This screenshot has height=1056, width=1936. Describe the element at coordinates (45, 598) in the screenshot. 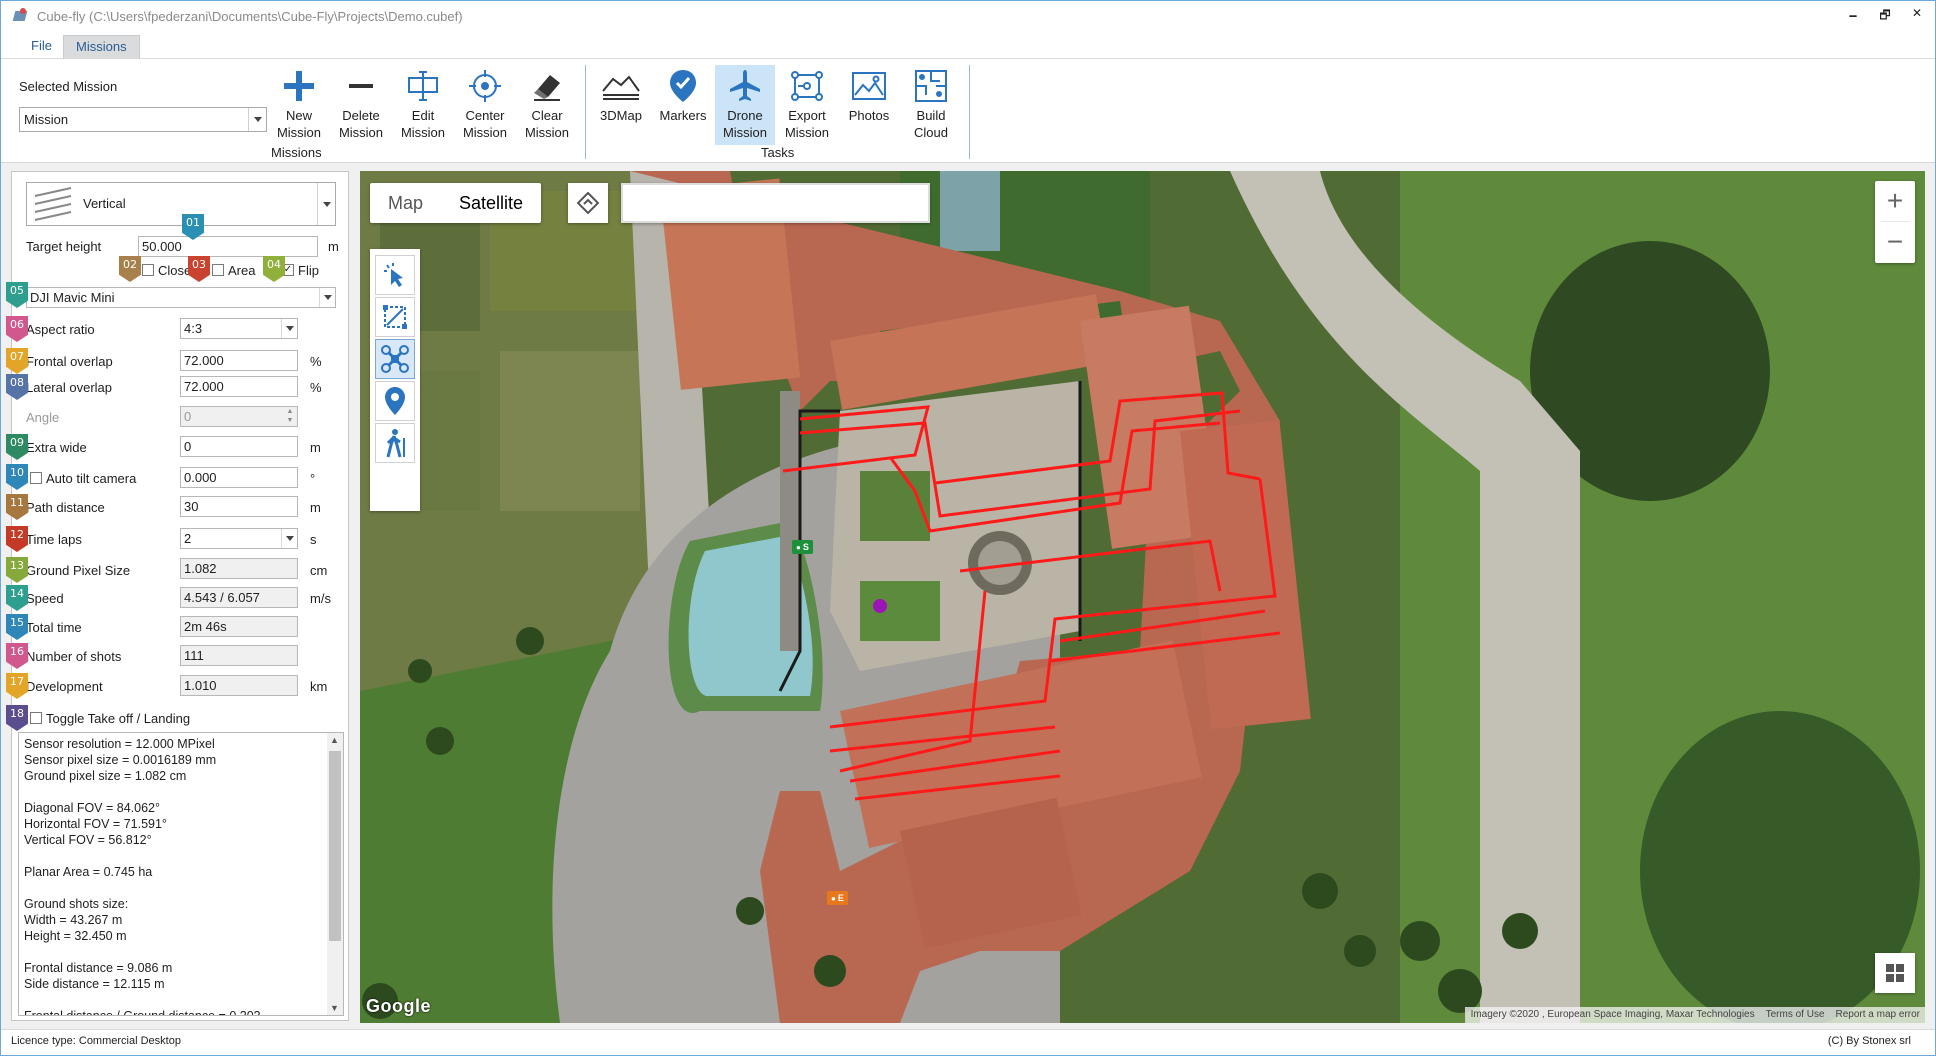

I see `speed-label: Speed` at that location.